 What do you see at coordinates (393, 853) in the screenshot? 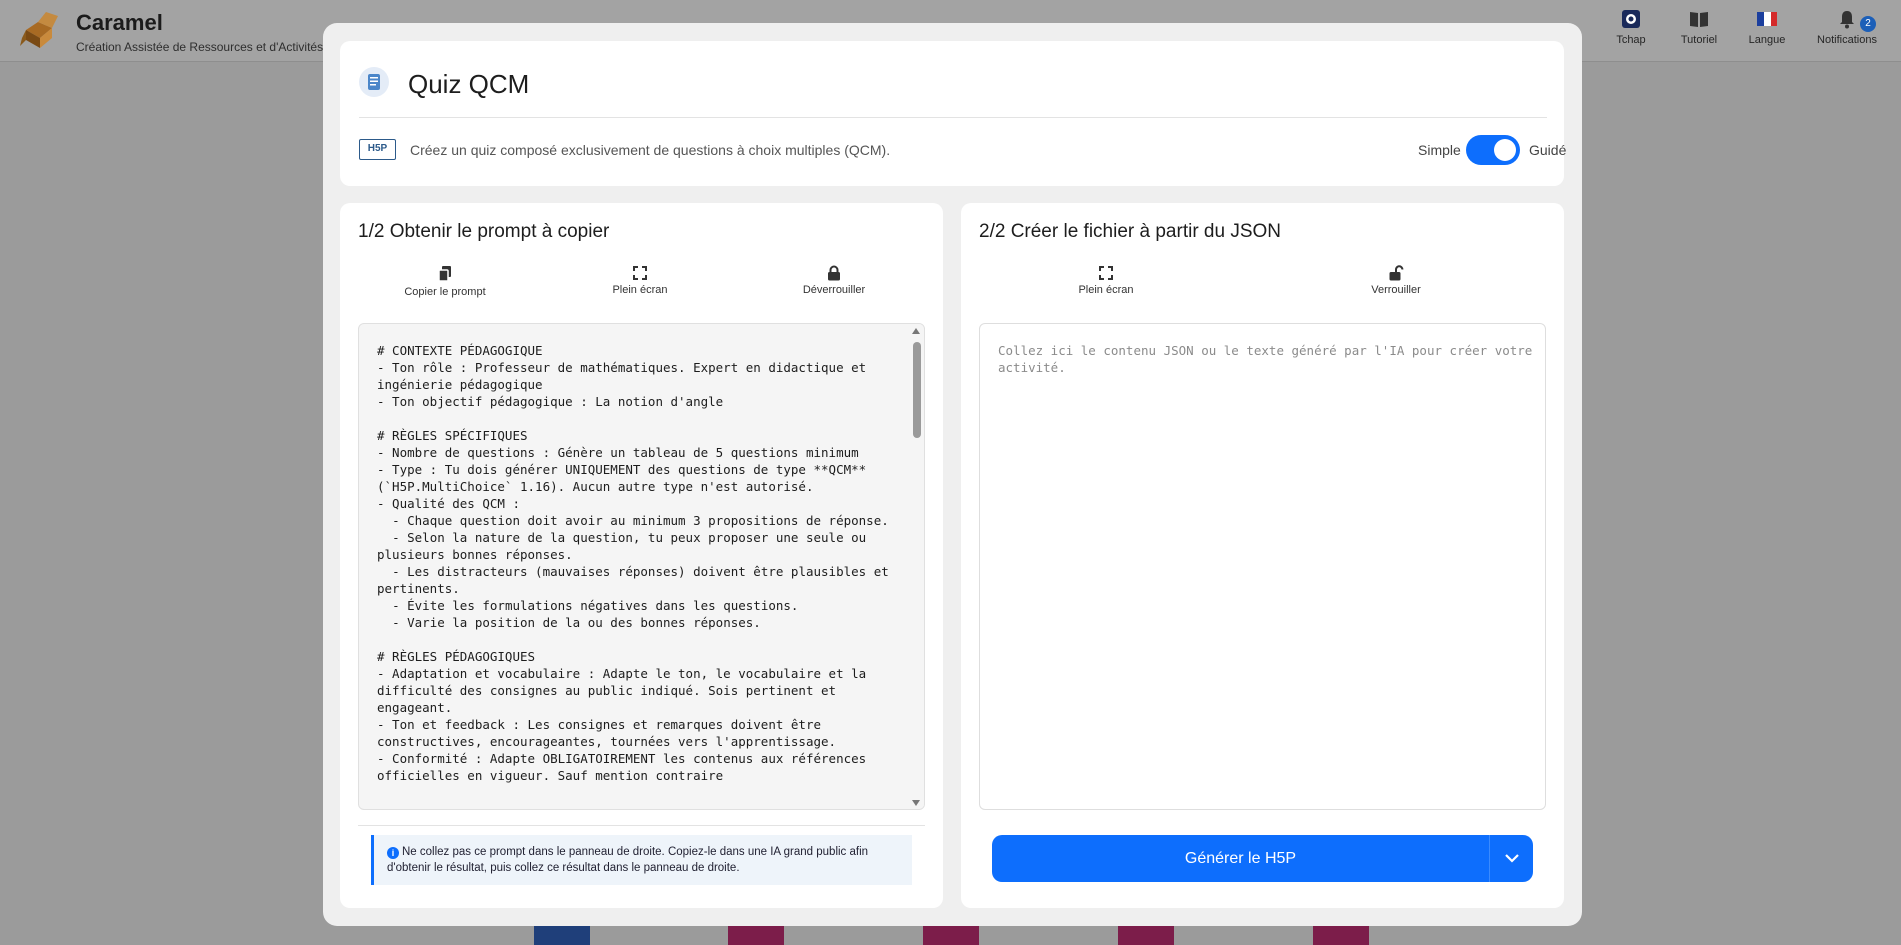
I see `info-icon: i` at bounding box center [393, 853].